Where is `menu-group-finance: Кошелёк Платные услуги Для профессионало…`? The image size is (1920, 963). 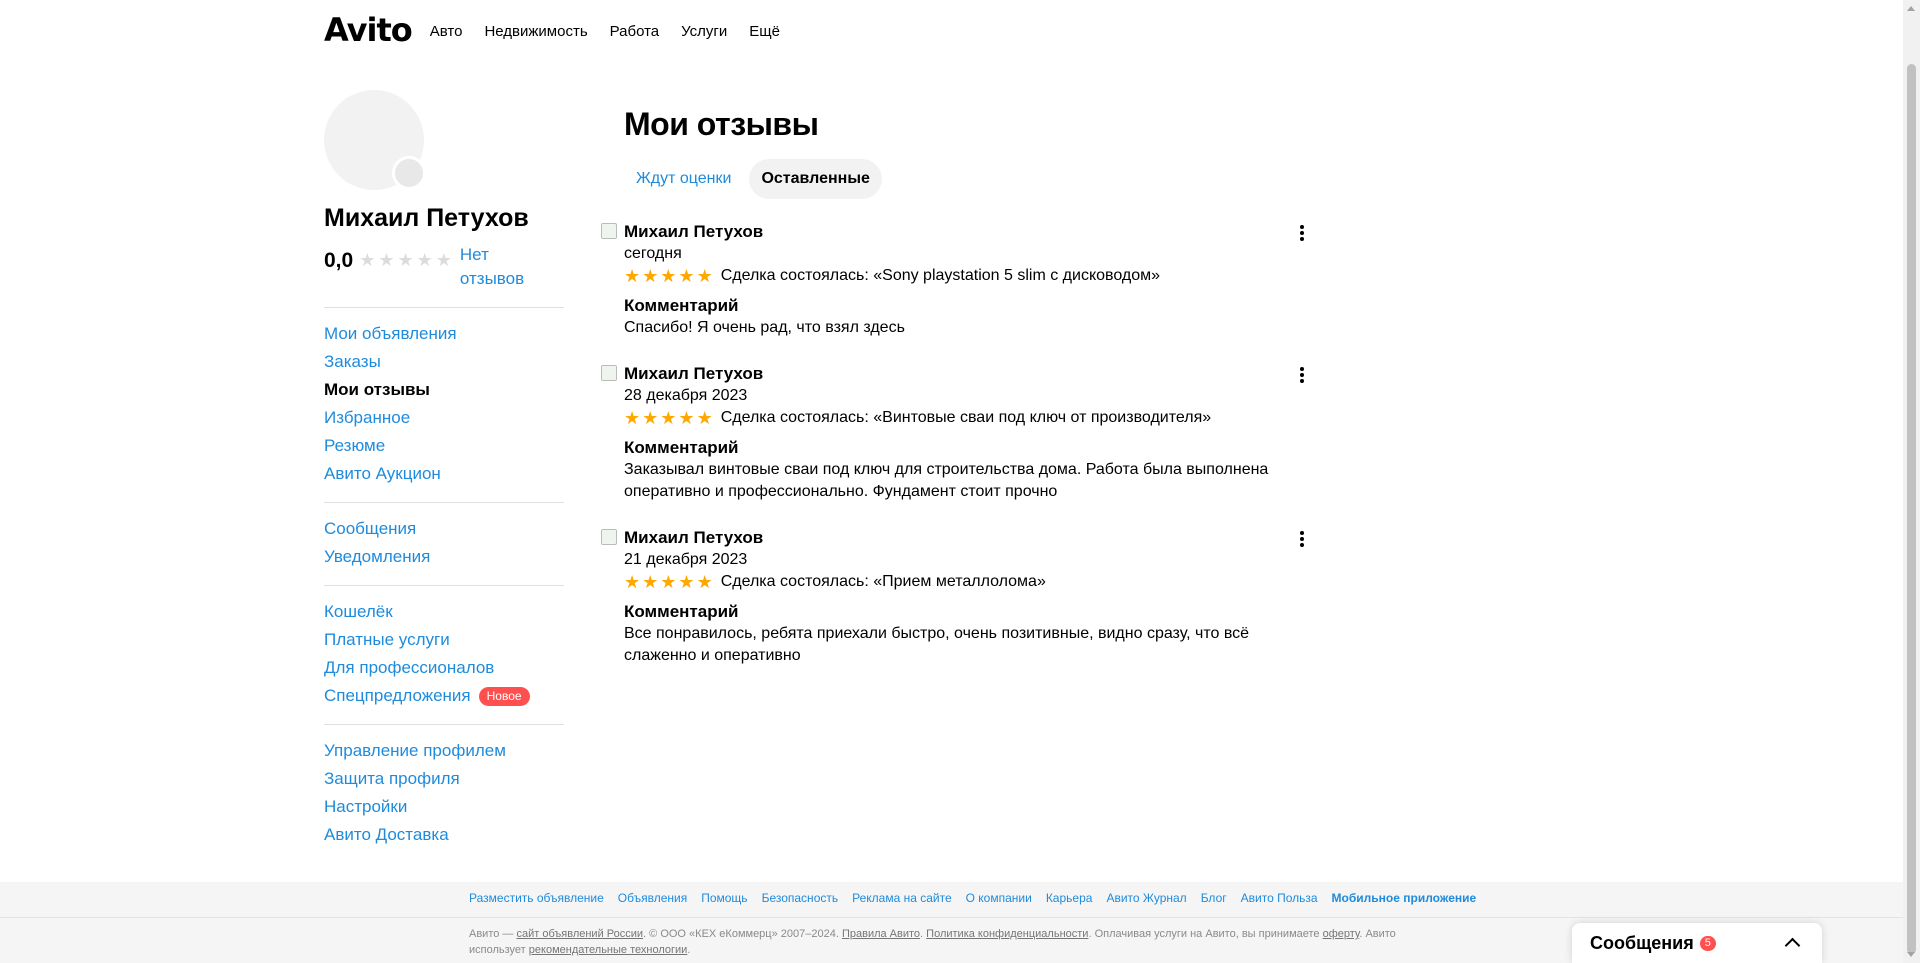 menu-group-finance: Кошелёк Платные услуги Для профессионало… is located at coordinates (444, 655).